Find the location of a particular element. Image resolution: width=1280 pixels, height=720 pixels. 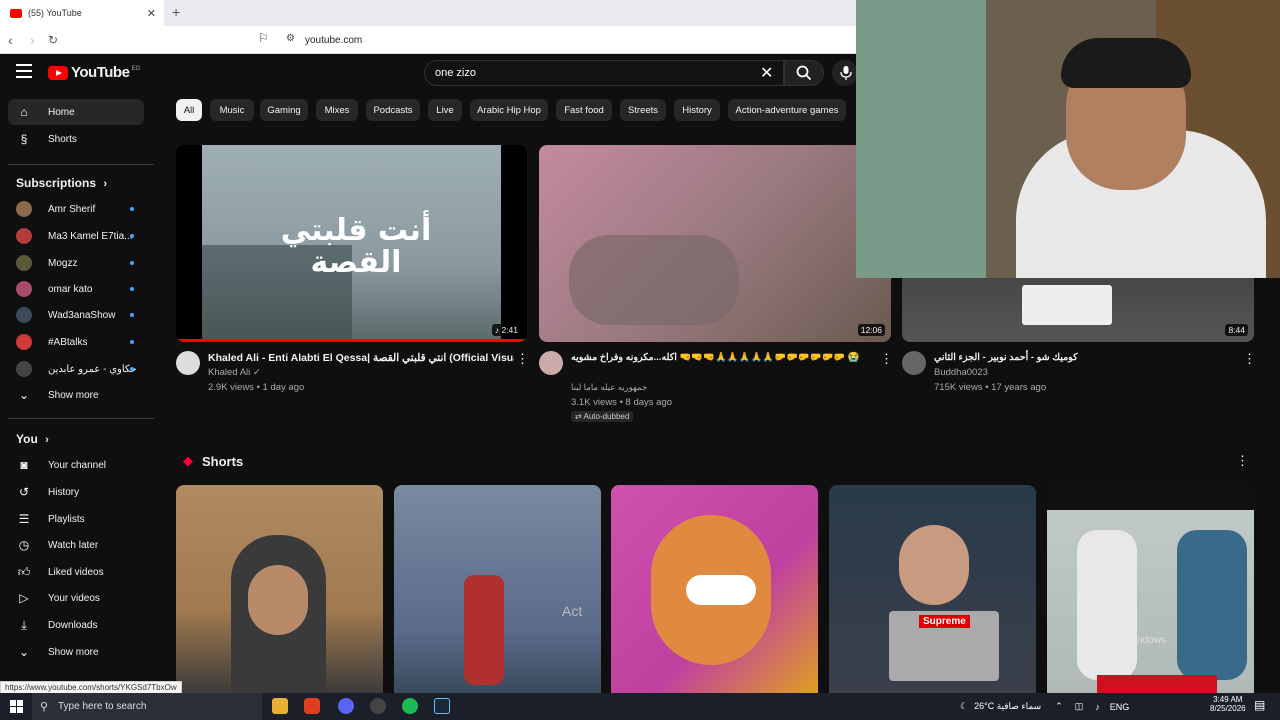

voice-search-button is located at coordinates (845, 73).